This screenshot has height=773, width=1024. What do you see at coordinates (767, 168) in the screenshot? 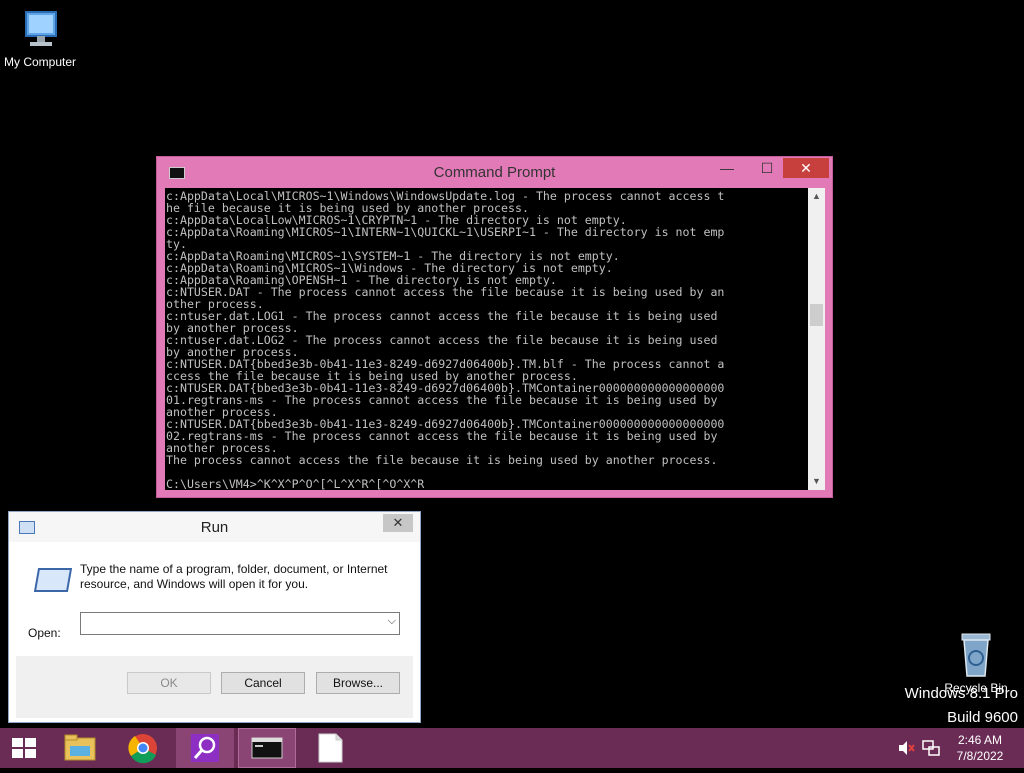
I see `maximize-button: ☐` at bounding box center [767, 168].